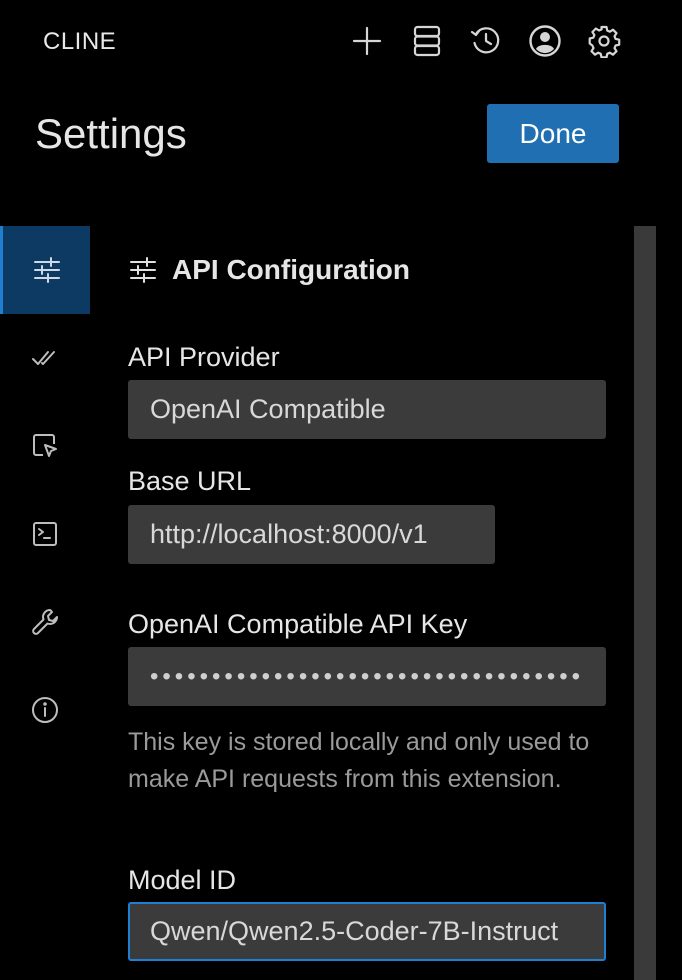 The image size is (682, 980). Describe the element at coordinates (645, 603) in the screenshot. I see `scrollbar` at that location.